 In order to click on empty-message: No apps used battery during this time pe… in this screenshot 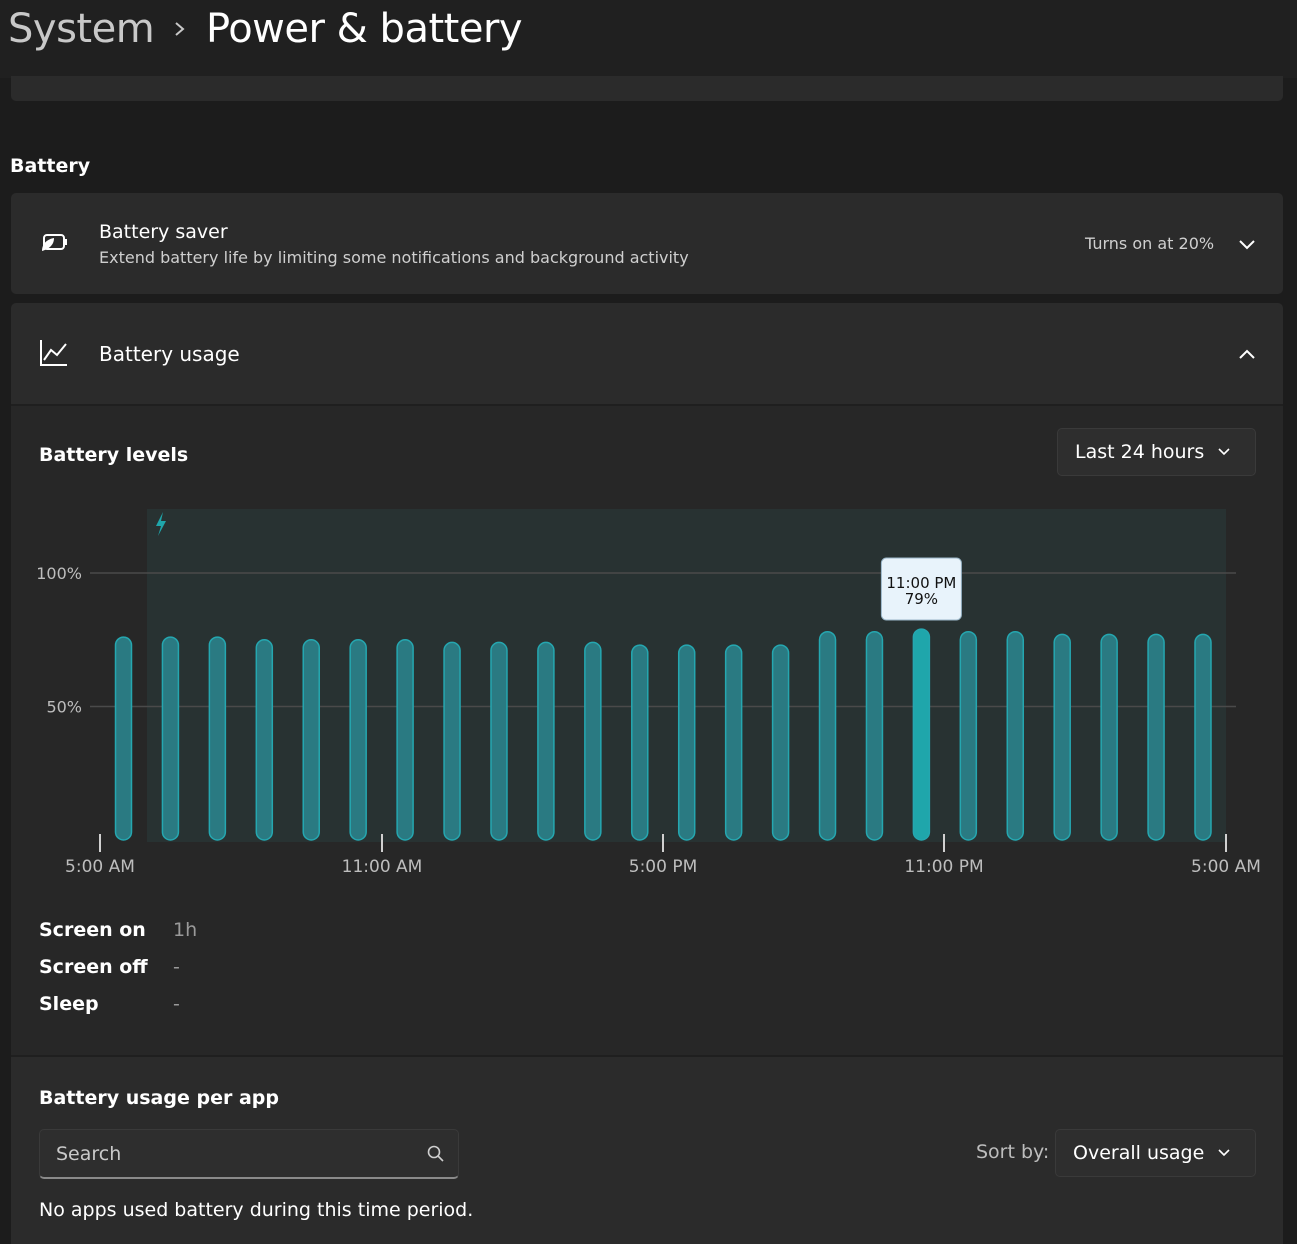, I will do `click(256, 1210)`.